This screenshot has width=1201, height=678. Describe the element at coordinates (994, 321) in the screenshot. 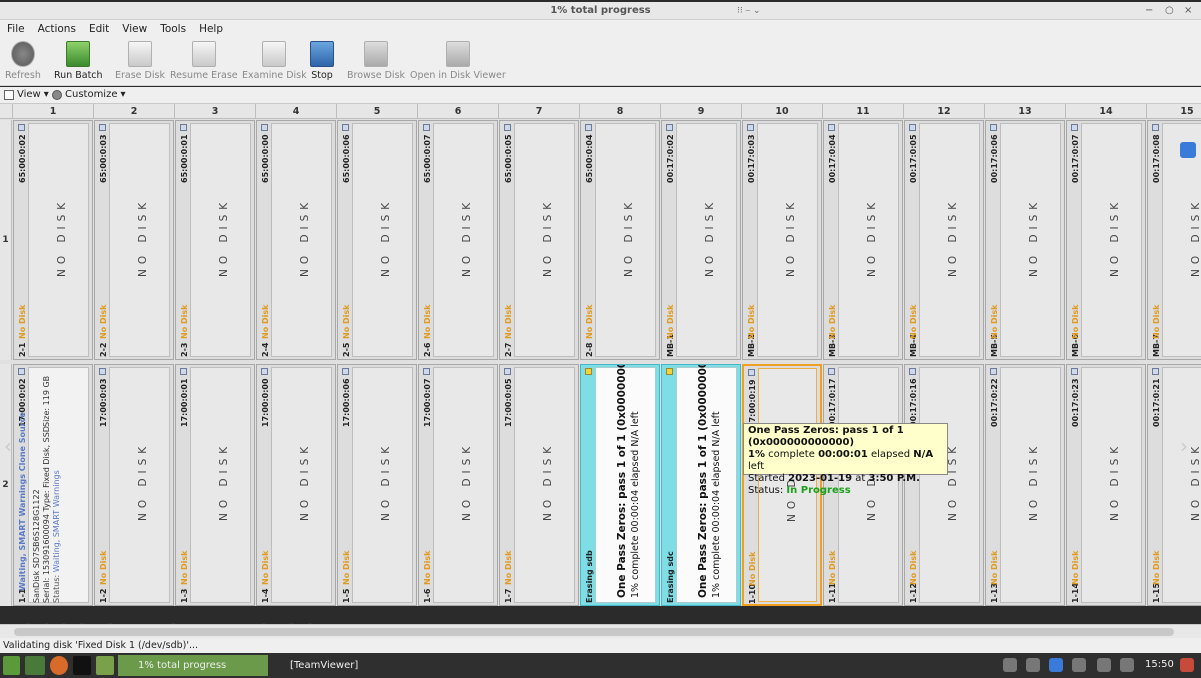

I see `no-disk-label: No Disk` at that location.